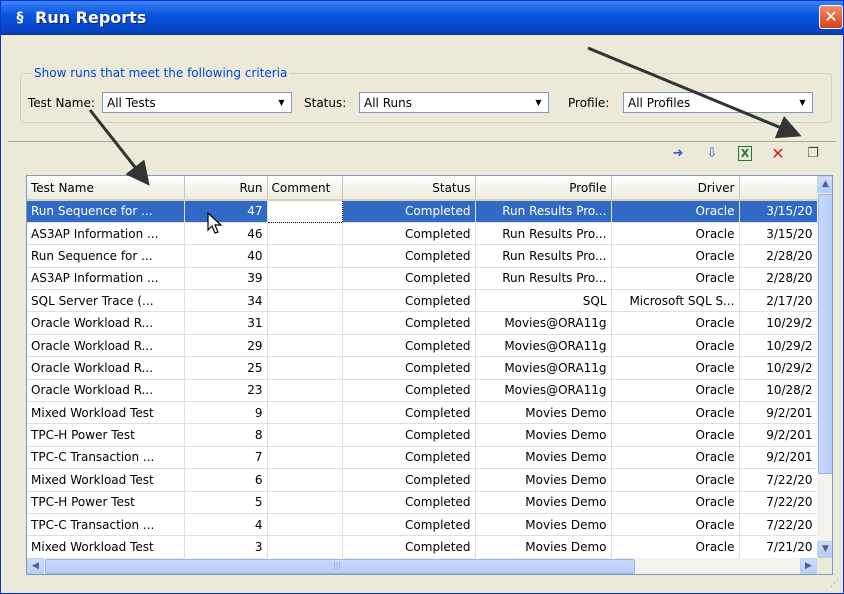  Describe the element at coordinates (778, 525) in the screenshot. I see `cell-date: 7/22/20` at that location.